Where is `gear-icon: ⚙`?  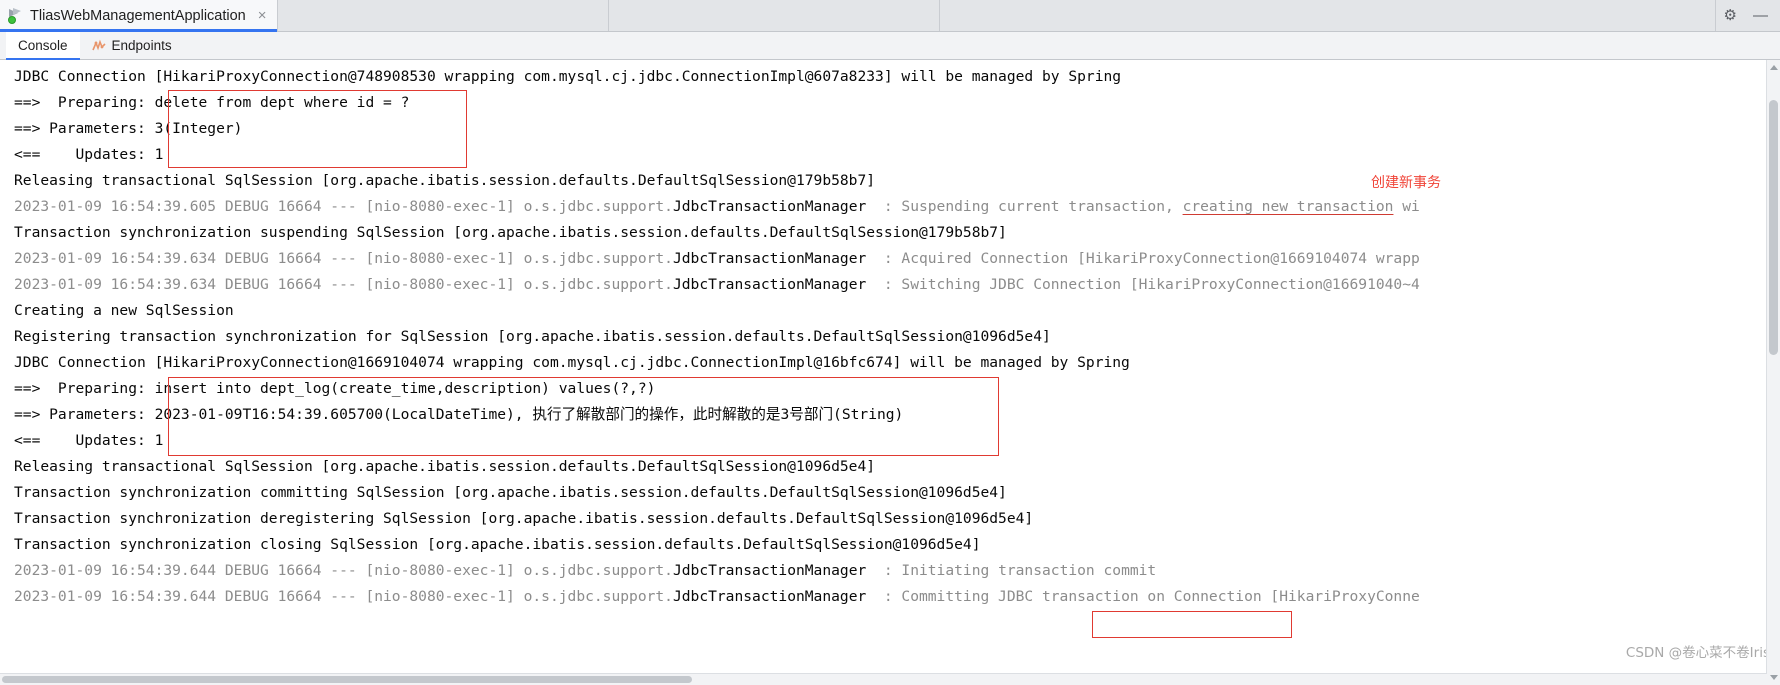
gear-icon: ⚙ is located at coordinates (1730, 15).